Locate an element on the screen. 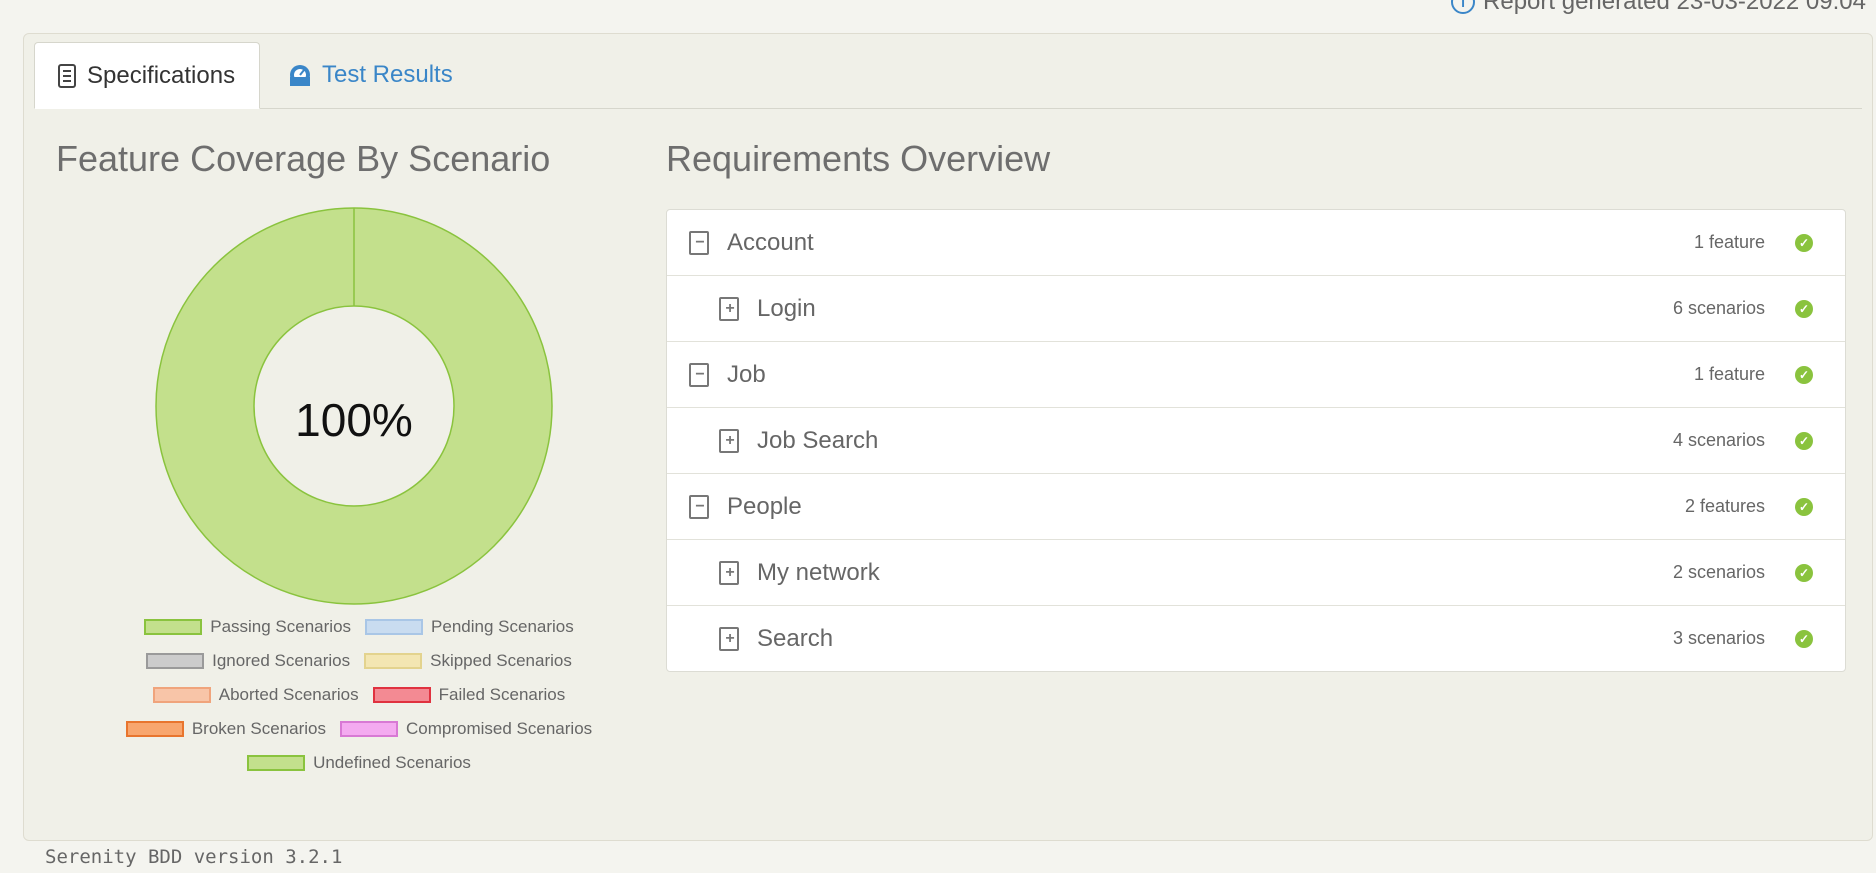  requirement-name: My network is located at coordinates (818, 573).